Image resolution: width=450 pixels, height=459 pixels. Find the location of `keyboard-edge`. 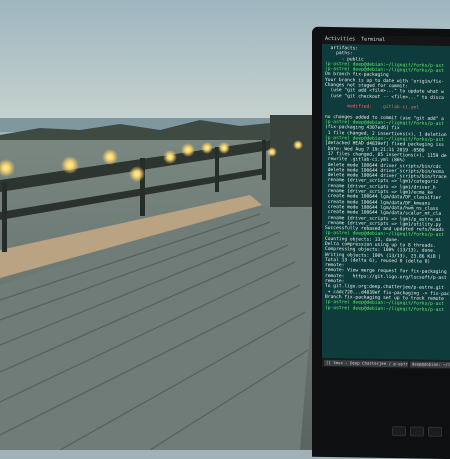

keyboard-edge is located at coordinates (421, 435).